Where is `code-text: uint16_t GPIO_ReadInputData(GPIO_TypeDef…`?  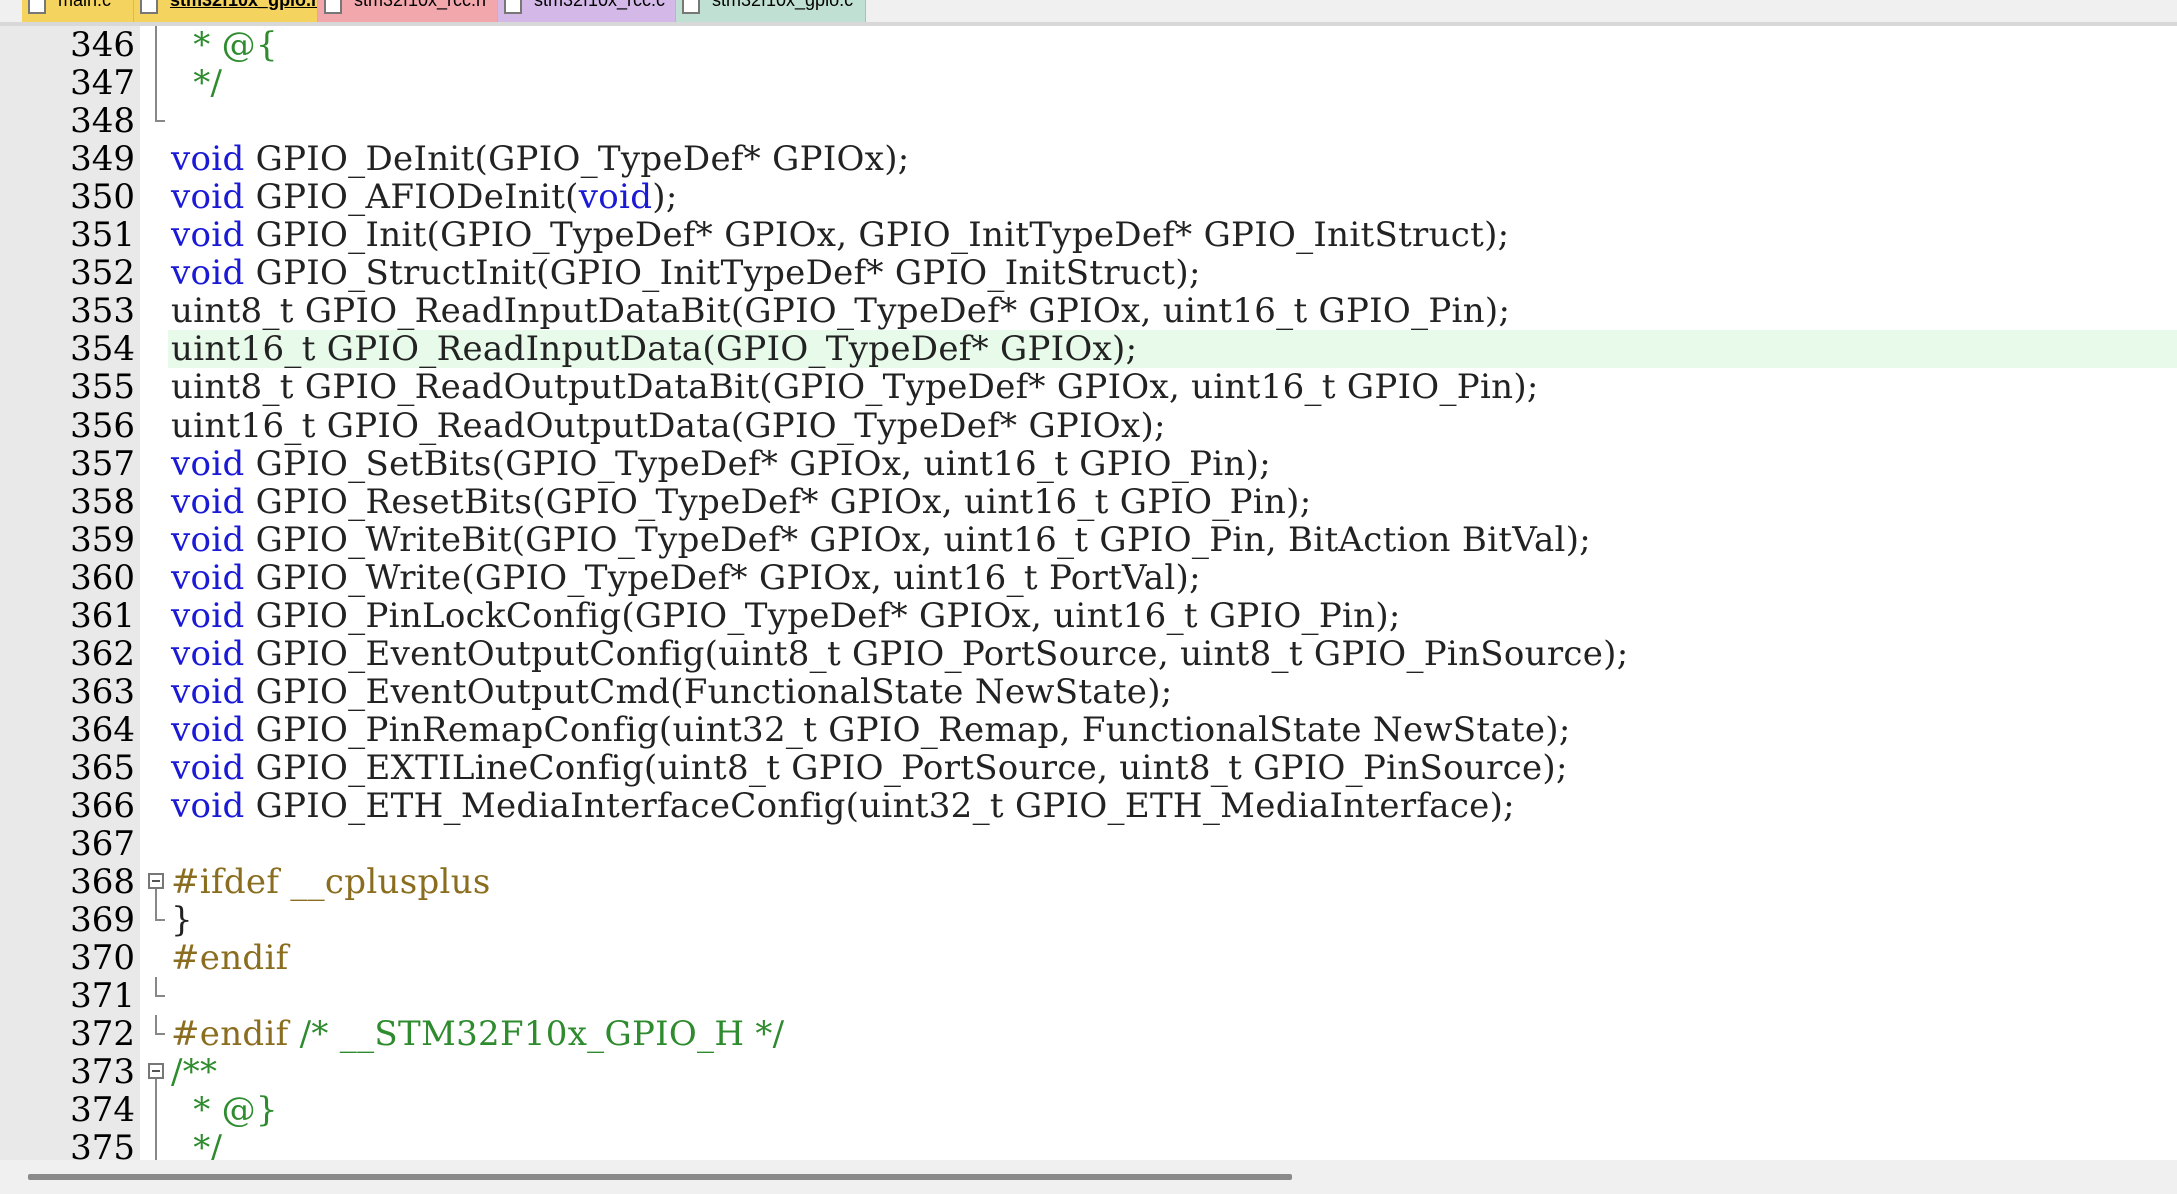
code-text: uint16_t GPIO_ReadInputData(GPIO_TypeDef… is located at coordinates (654, 349).